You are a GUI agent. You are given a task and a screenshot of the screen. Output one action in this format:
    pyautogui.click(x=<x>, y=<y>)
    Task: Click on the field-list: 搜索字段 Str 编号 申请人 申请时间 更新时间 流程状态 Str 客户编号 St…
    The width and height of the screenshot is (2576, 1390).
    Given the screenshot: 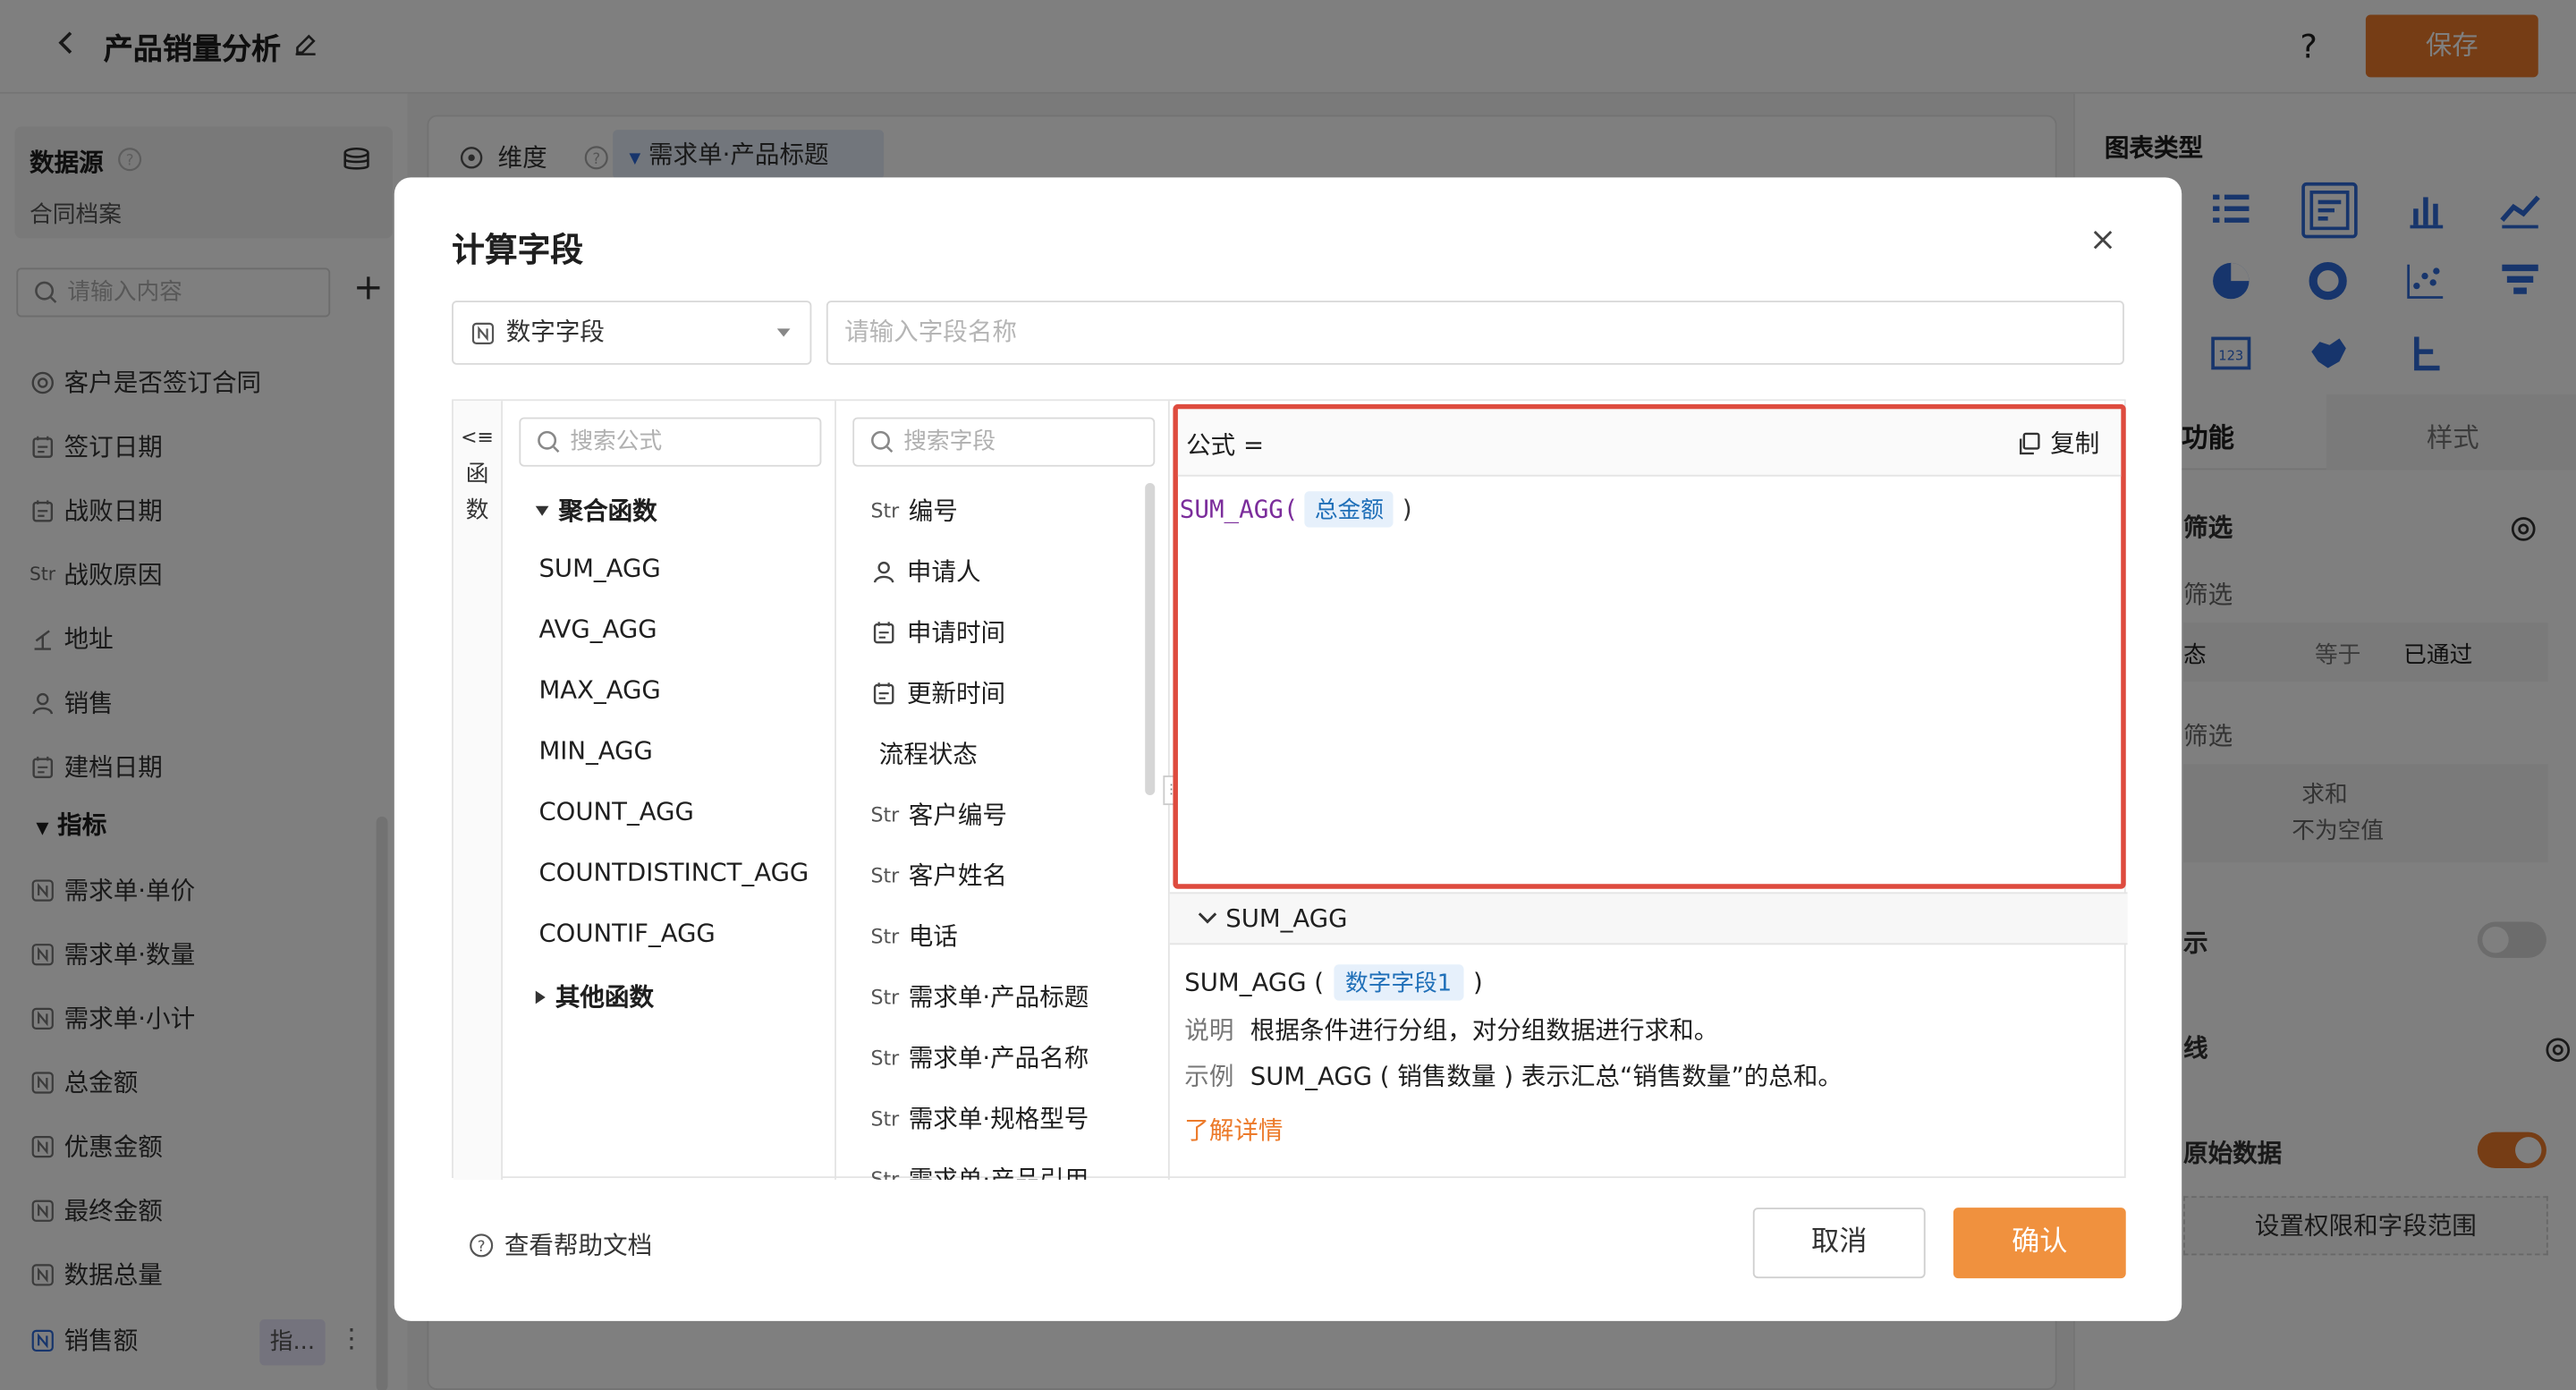 What is the action you would take?
    pyautogui.click(x=1003, y=790)
    